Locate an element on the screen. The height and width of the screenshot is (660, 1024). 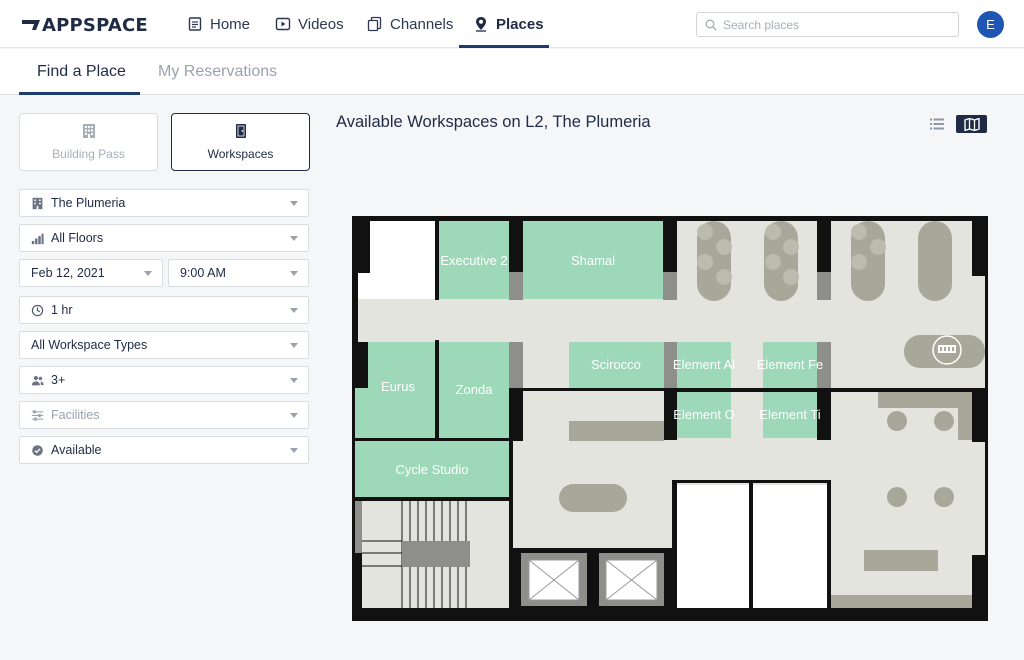
workspaces-label: Workspaces is located at coordinates (240, 154).